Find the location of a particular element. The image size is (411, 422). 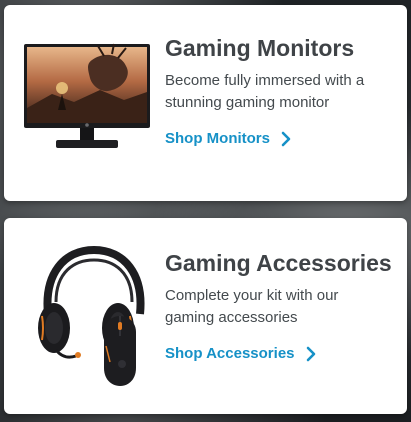

shop-link-label: Shop Monitors is located at coordinates (217, 138).